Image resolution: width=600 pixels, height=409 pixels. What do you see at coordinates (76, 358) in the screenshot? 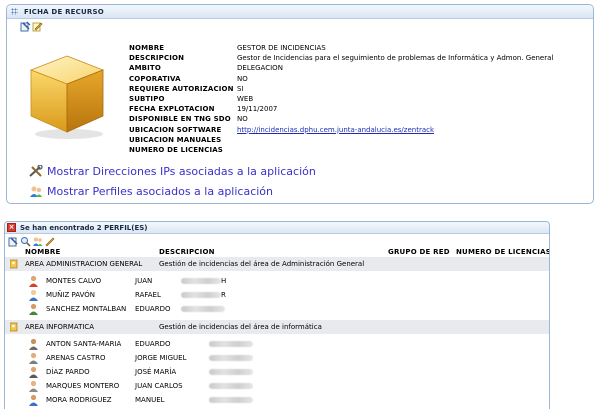
I see `member-surname: ARENAS CASTRO` at bounding box center [76, 358].